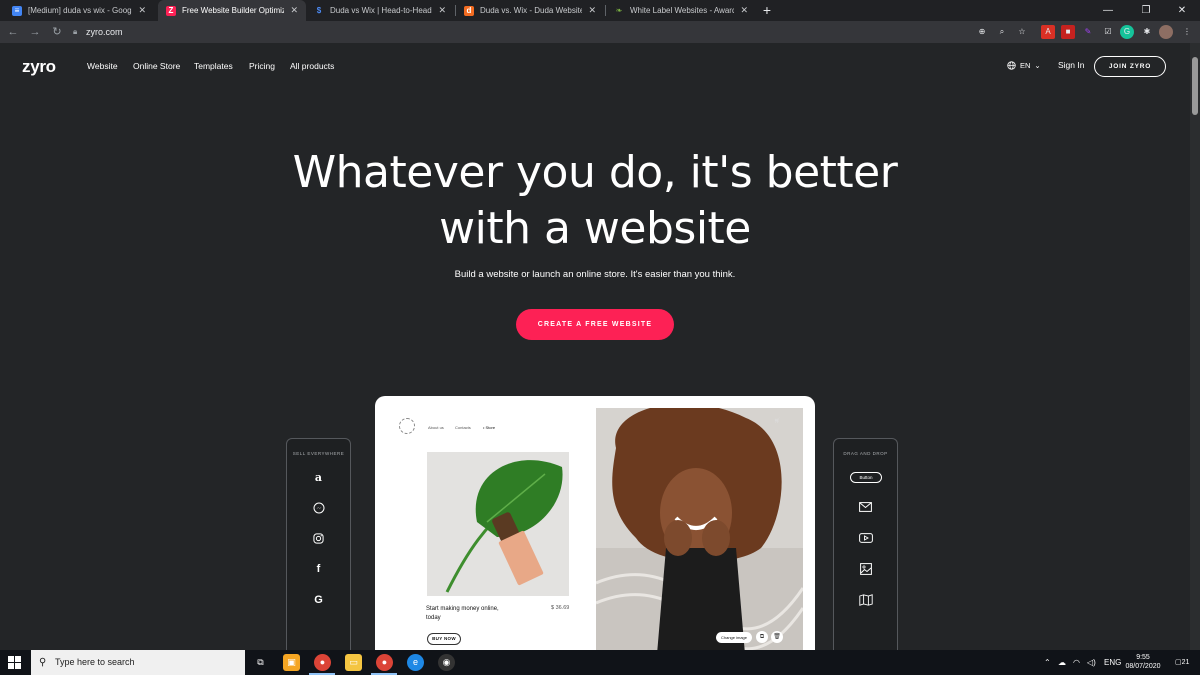  I want to click on tab-title: Free Website Builder Optimized f, so click(233, 10).